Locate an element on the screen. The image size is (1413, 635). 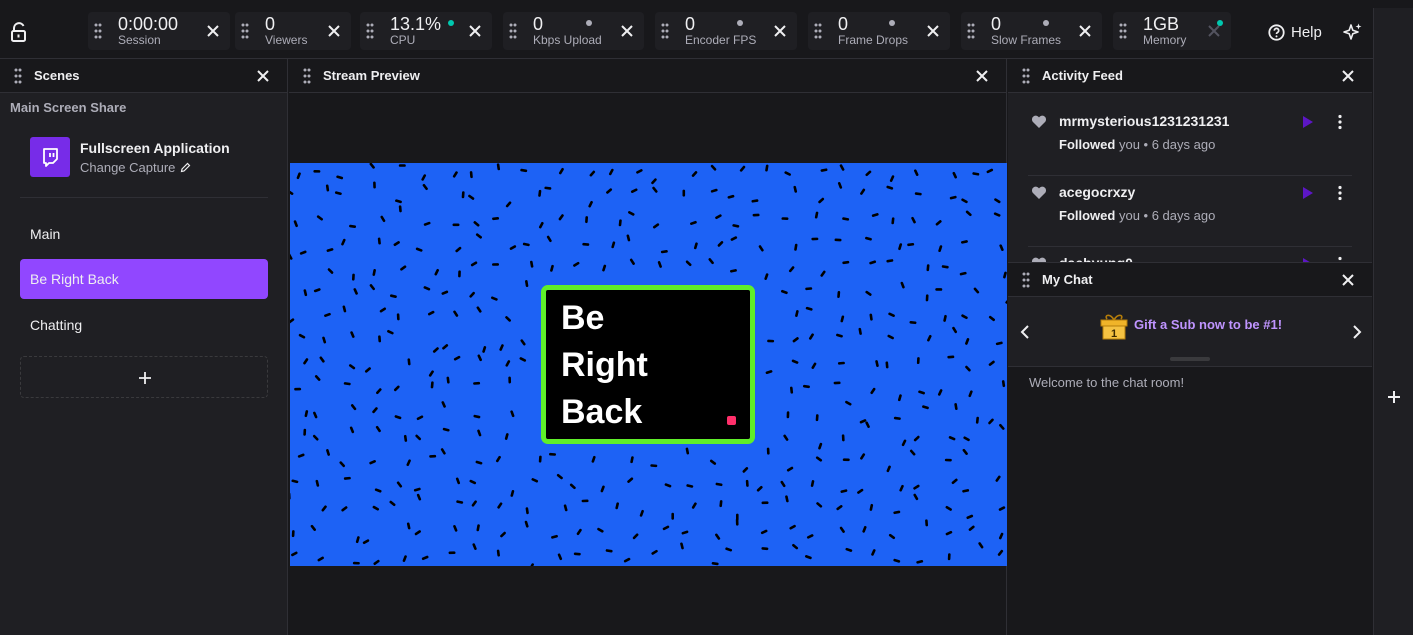
stat-tile-frame-drops: 0 Frame Drops is located at coordinates (879, 31).